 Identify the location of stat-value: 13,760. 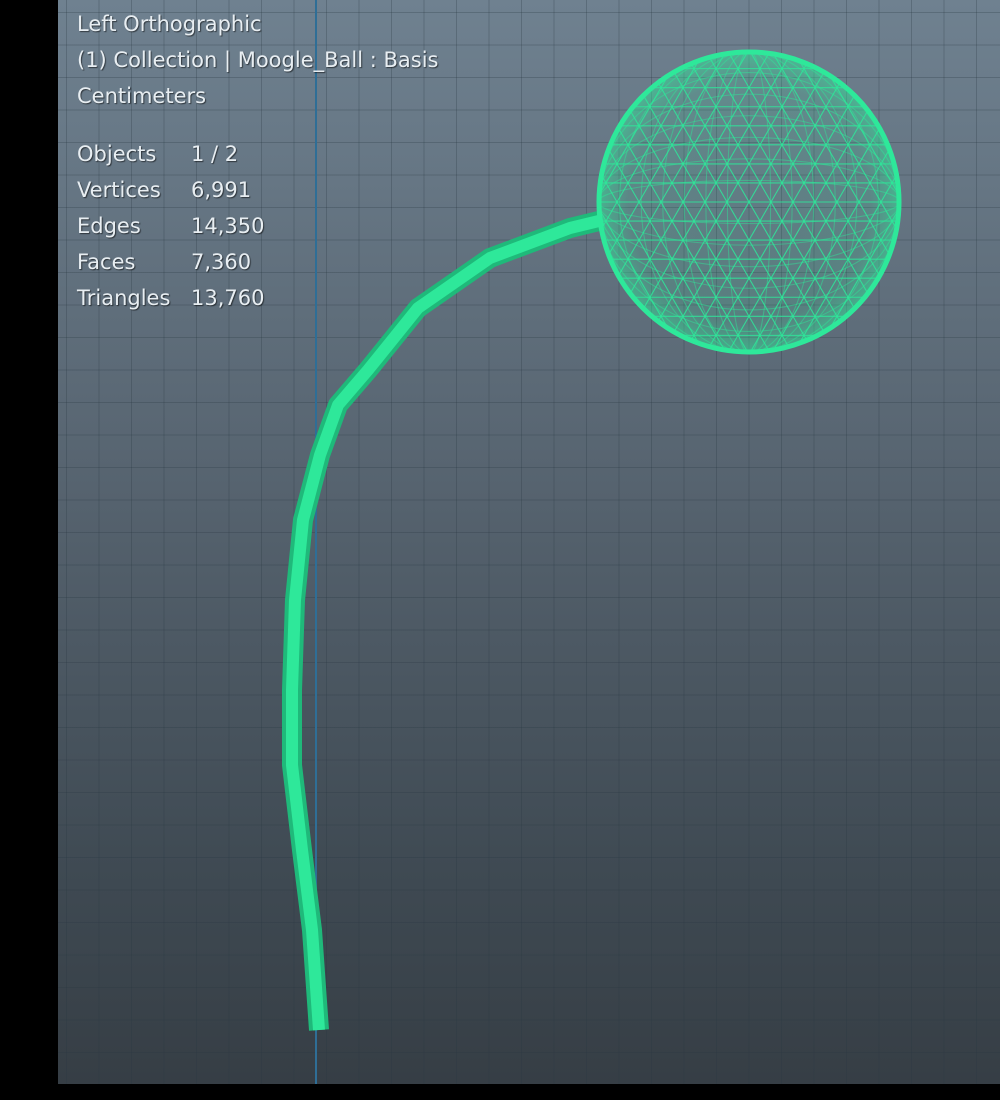
(228, 298).